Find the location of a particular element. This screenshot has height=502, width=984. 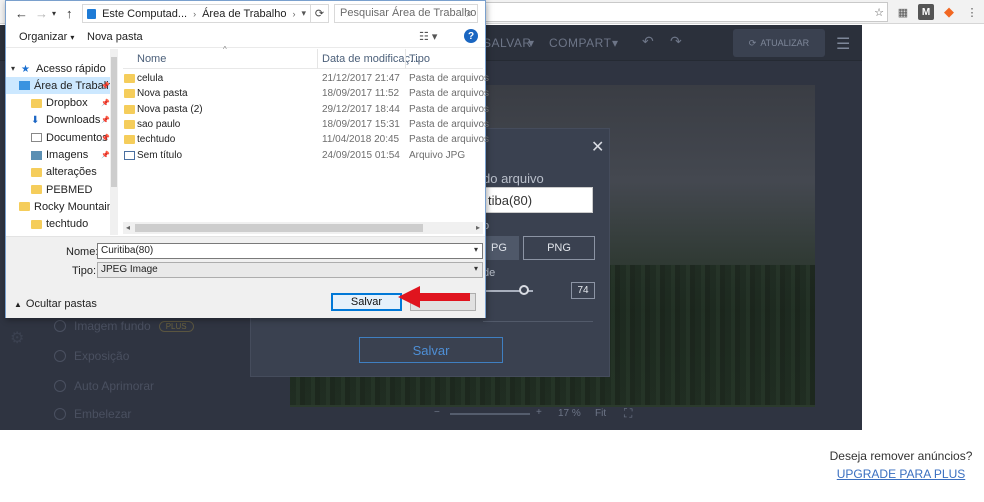

sidebar-item-documentos: Documentos 📌 is located at coordinates (58, 137).